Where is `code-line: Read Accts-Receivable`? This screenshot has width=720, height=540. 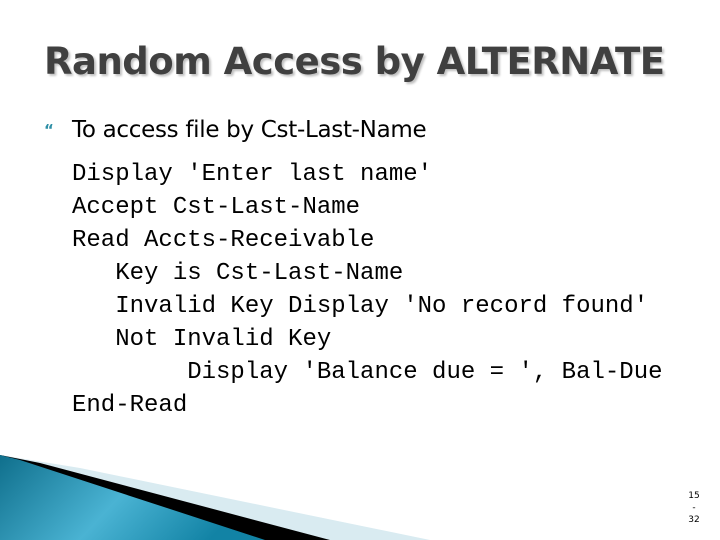
code-line: Read Accts-Receivable is located at coordinates (223, 240).